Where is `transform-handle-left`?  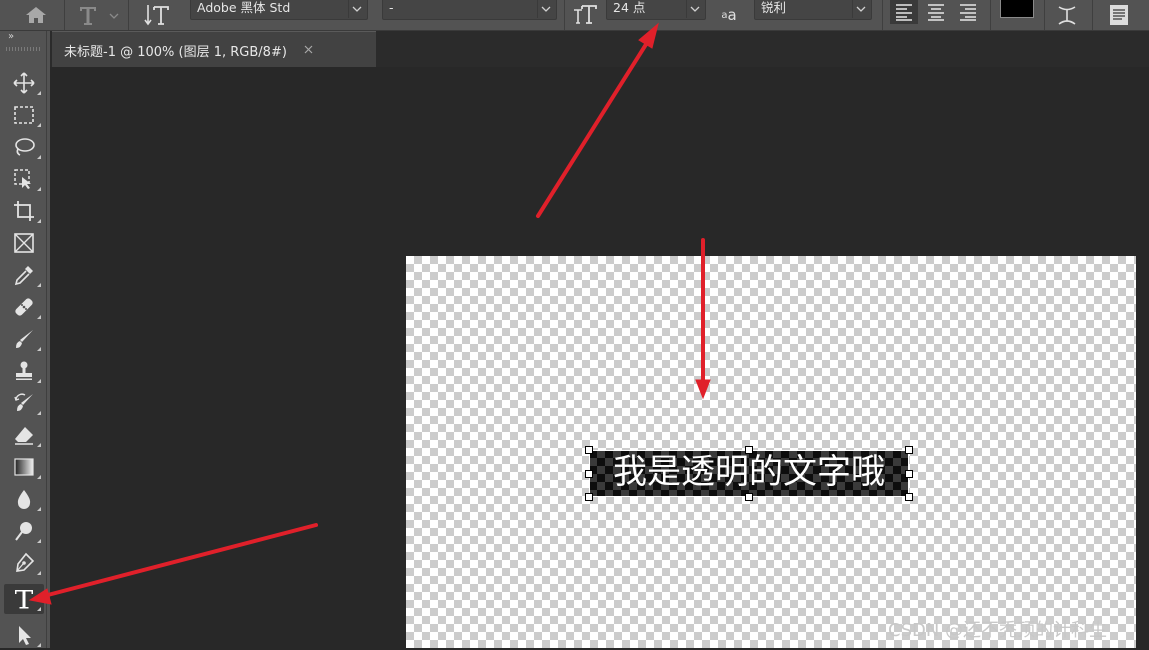
transform-handle-left is located at coordinates (589, 474).